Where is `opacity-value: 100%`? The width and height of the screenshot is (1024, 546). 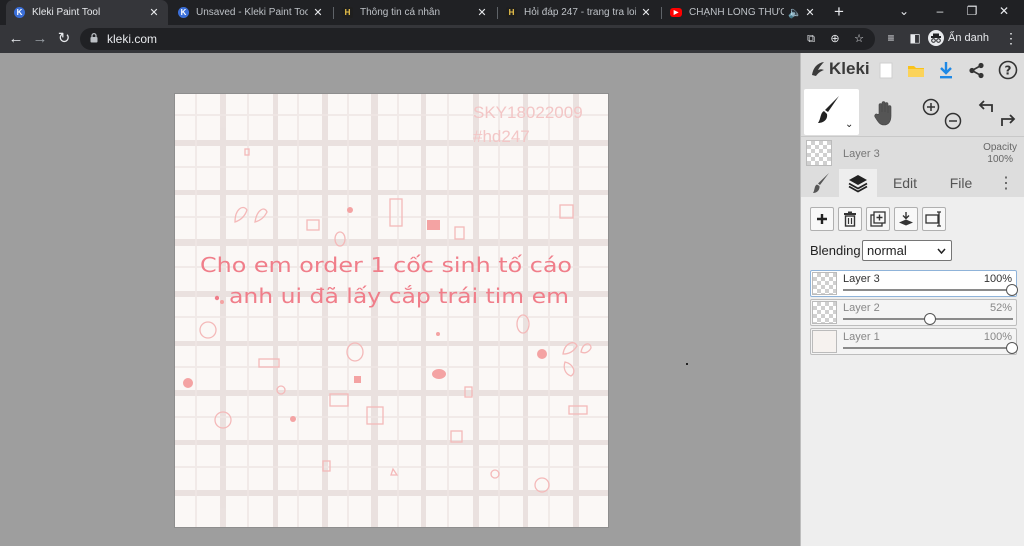 opacity-value: 100% is located at coordinates (1000, 159).